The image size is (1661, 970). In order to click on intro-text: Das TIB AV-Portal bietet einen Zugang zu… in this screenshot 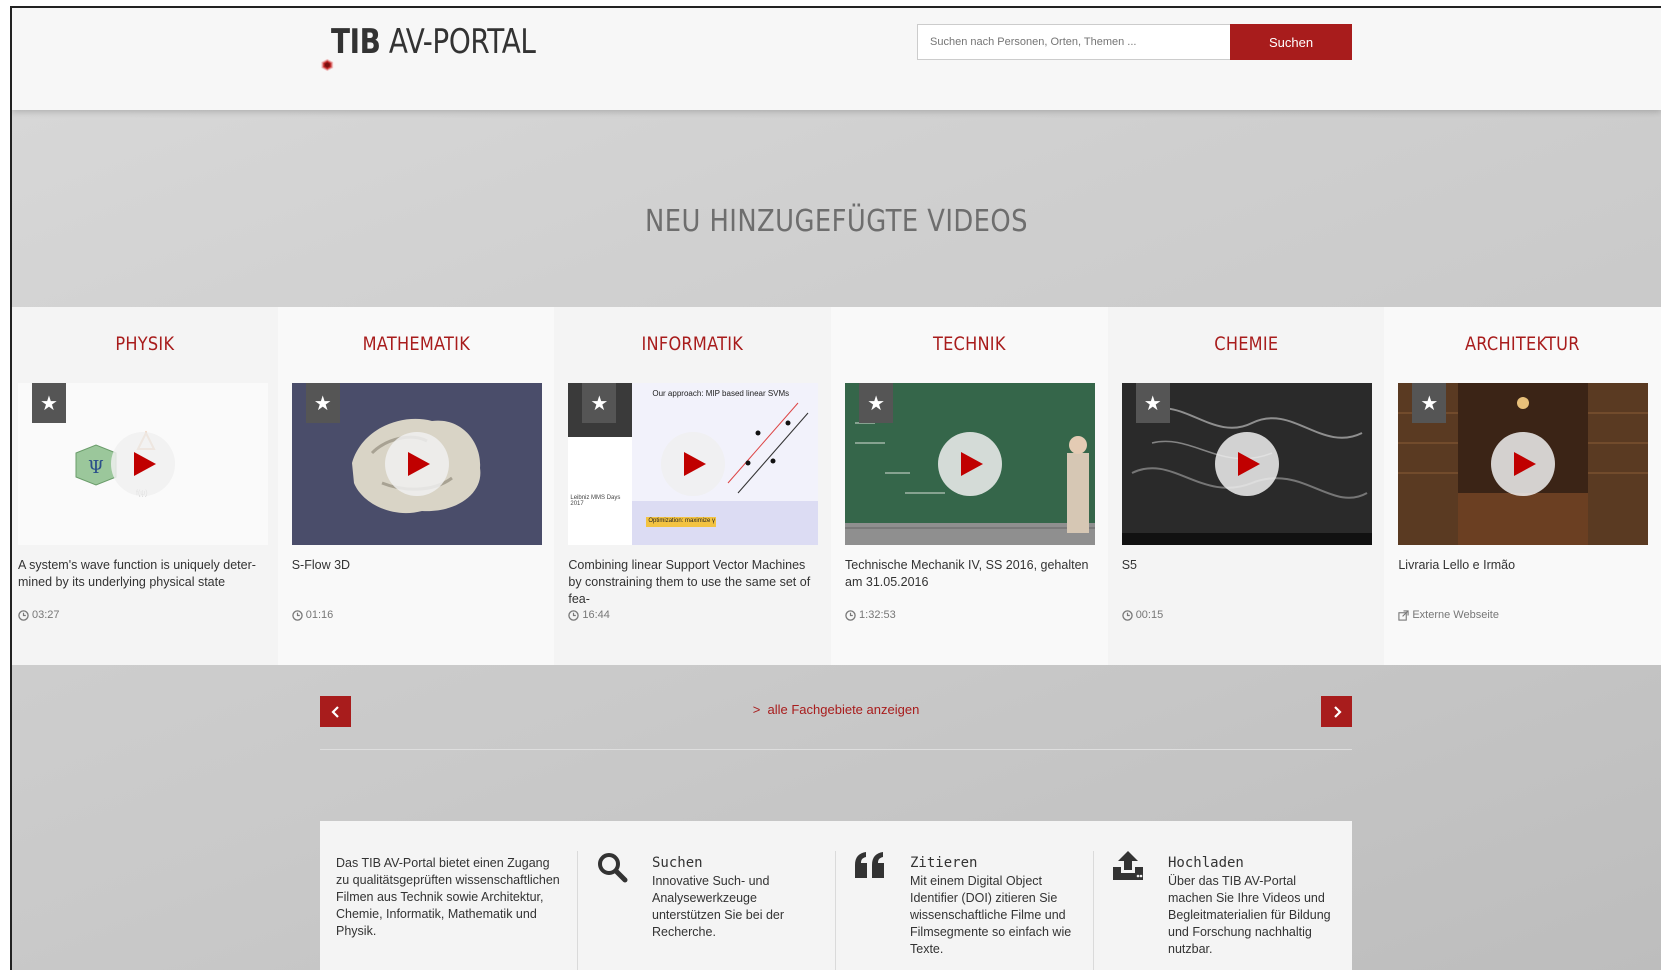, I will do `click(449, 910)`.